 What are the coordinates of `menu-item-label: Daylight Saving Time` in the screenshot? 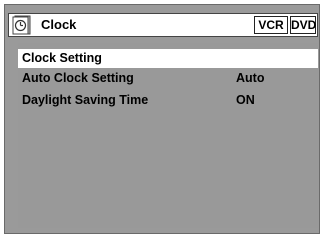 It's located at (85, 100).